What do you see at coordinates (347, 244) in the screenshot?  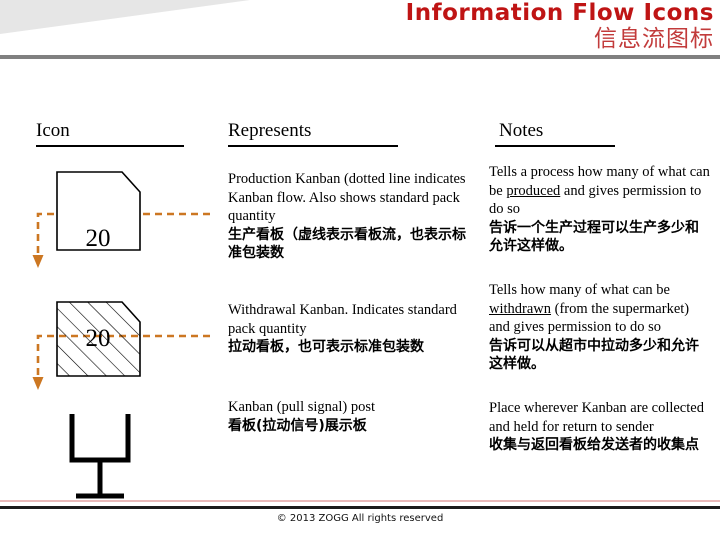 I see `represents-text-zh: 生产看板（虚线表示看板流，也表示标准包装数` at bounding box center [347, 244].